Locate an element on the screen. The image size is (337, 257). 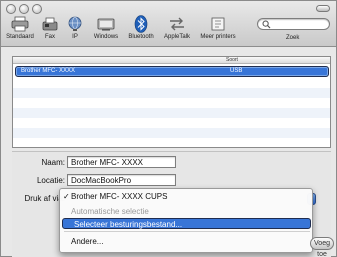
toolbar-label: Windows is located at coordinates (106, 37).